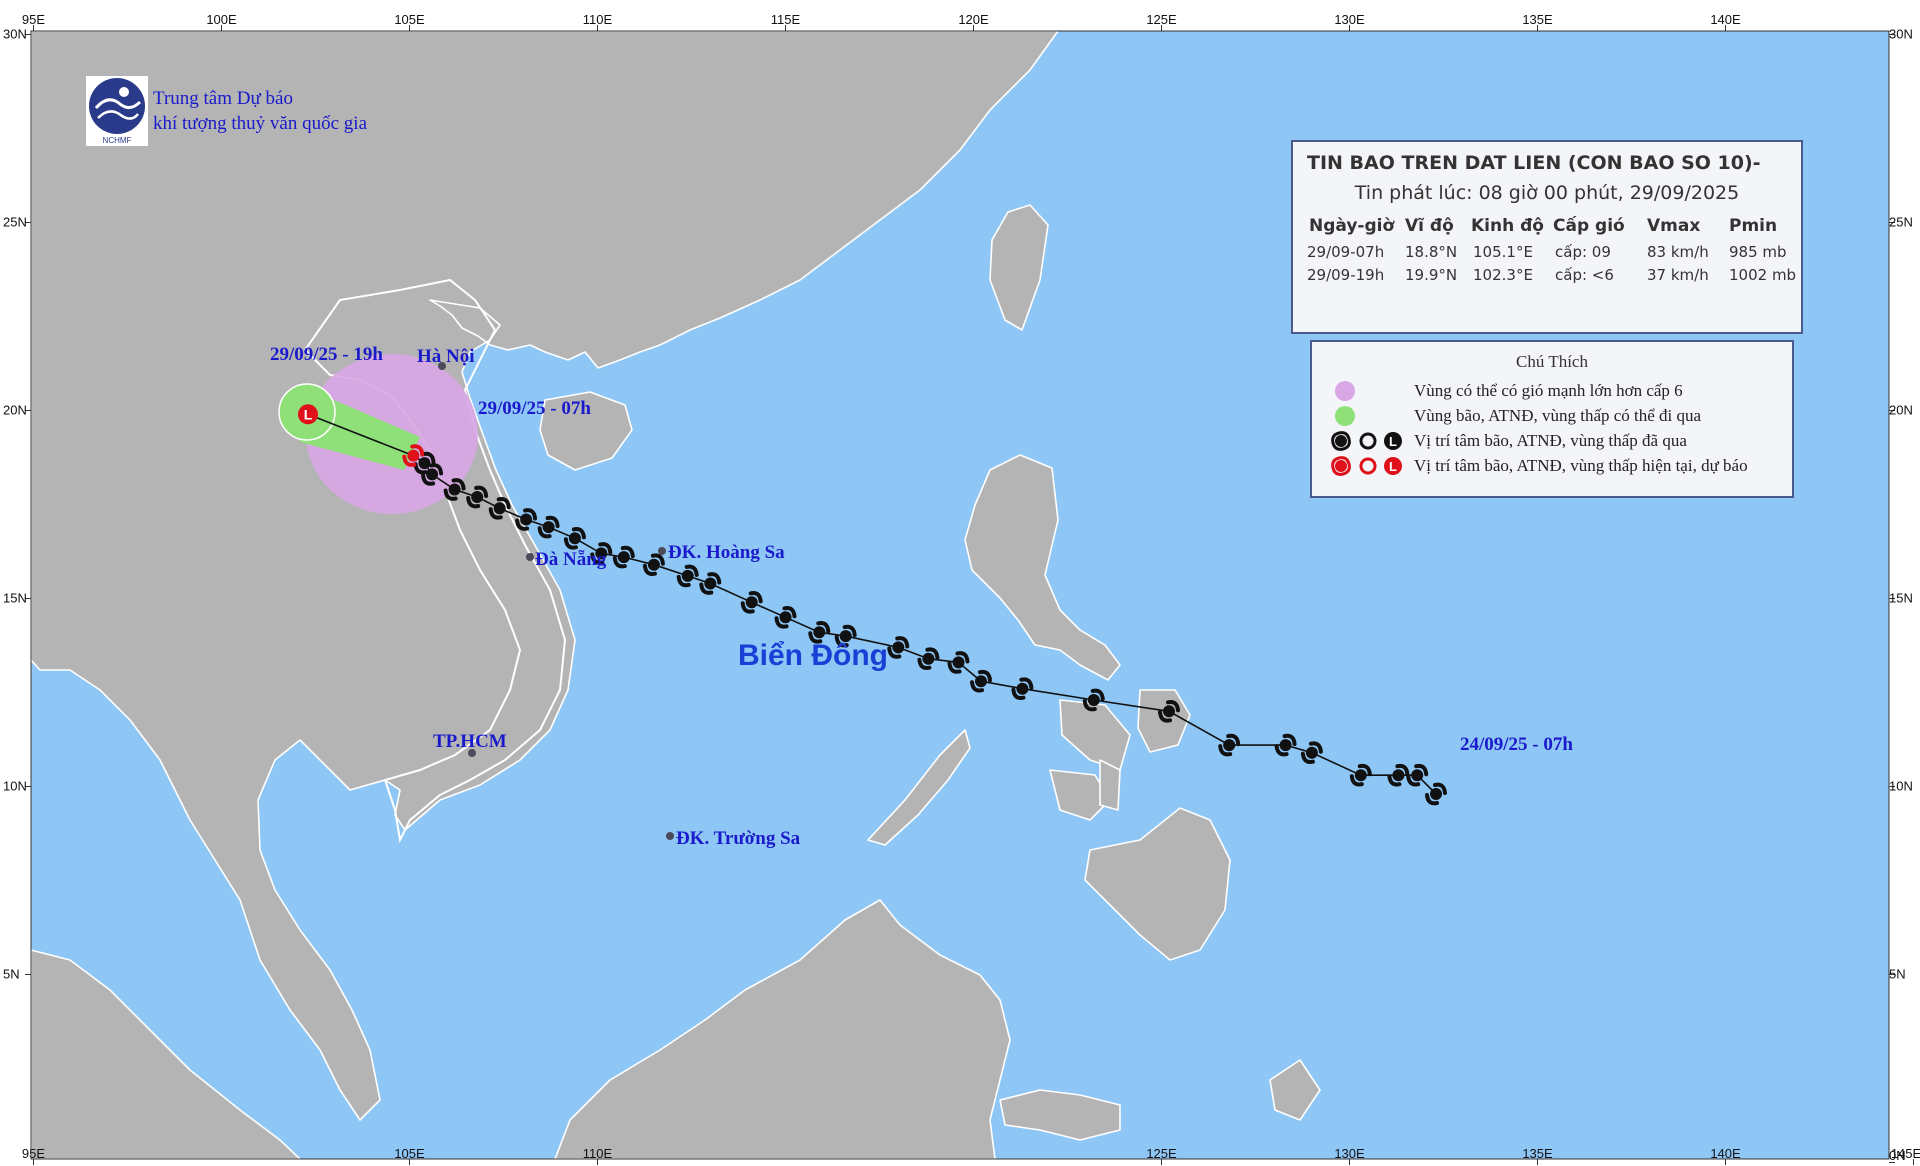  Describe the element at coordinates (1534, 163) in the screenshot. I see `bulletin-title: TIN BAO TREN DAT LIEN (CON BAO SO 10)-` at that location.